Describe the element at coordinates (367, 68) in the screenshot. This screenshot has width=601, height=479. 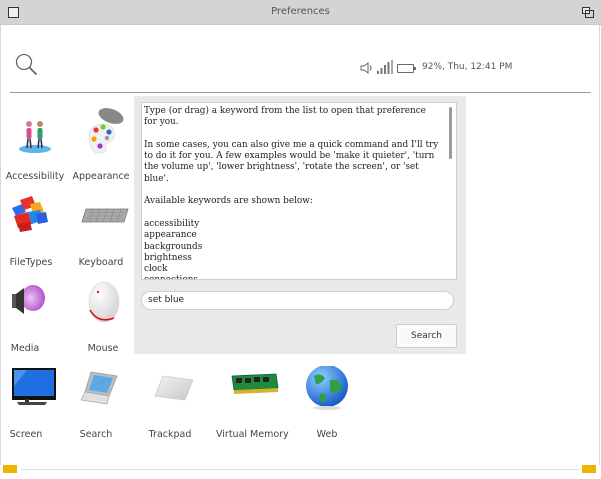
I see `speaker-icon` at that location.